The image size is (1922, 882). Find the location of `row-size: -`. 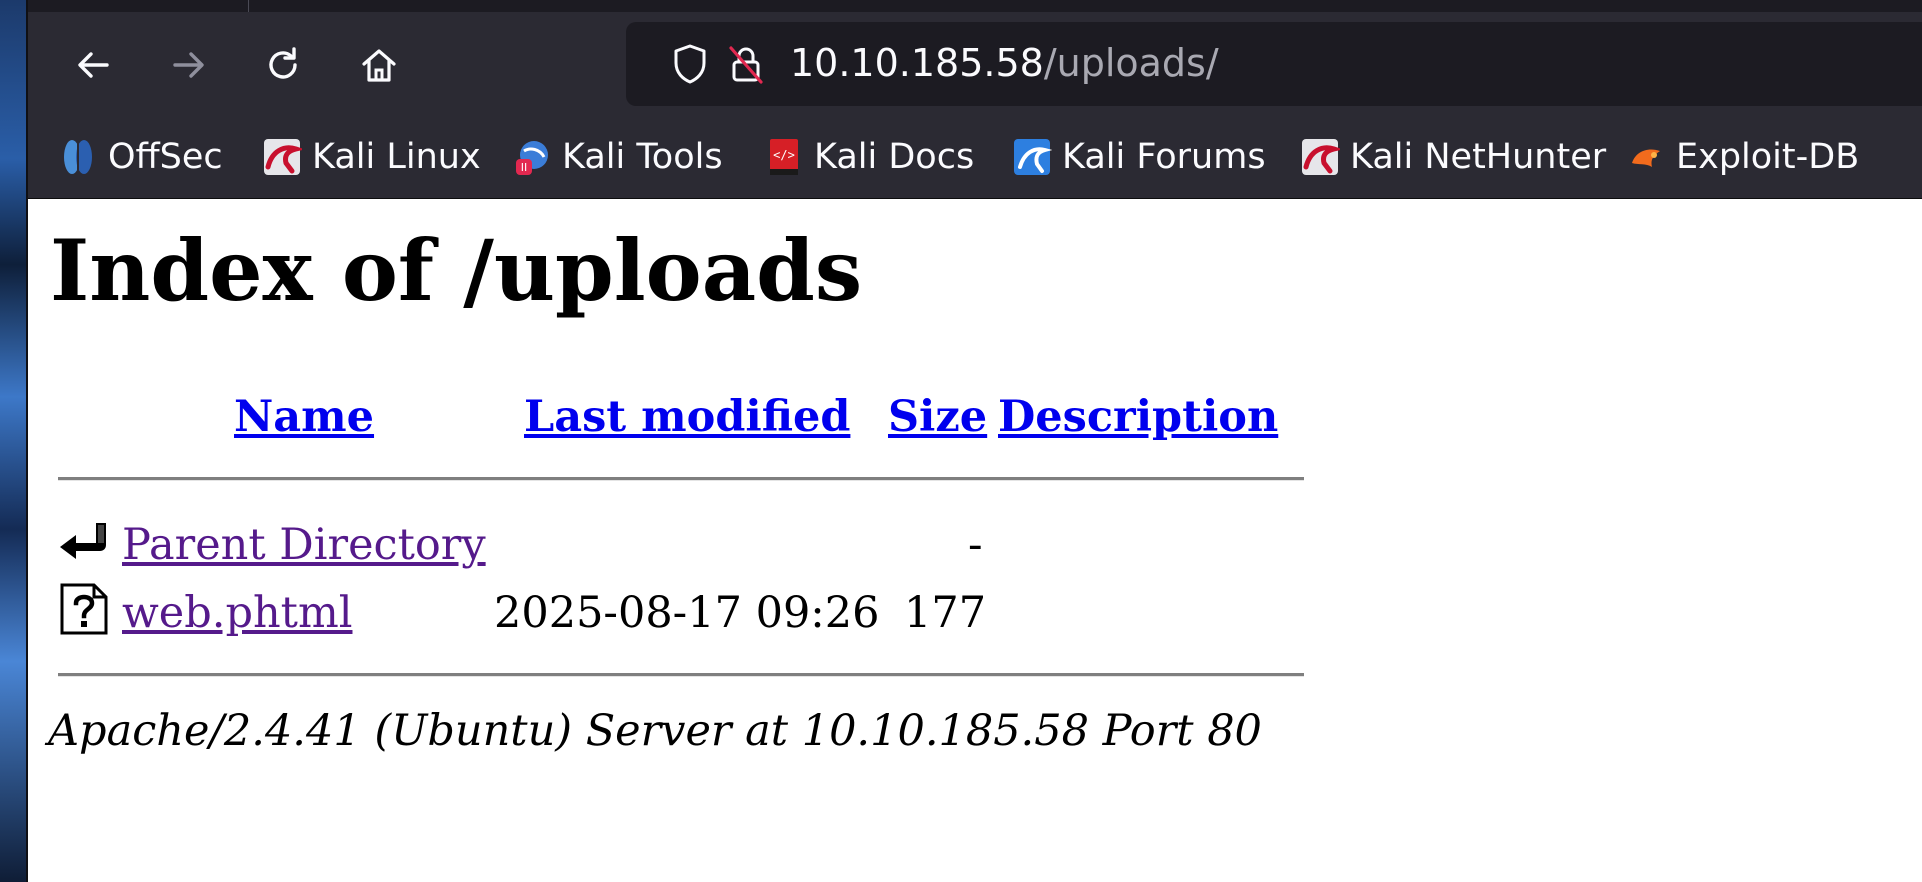

row-size: - is located at coordinates (975, 545).